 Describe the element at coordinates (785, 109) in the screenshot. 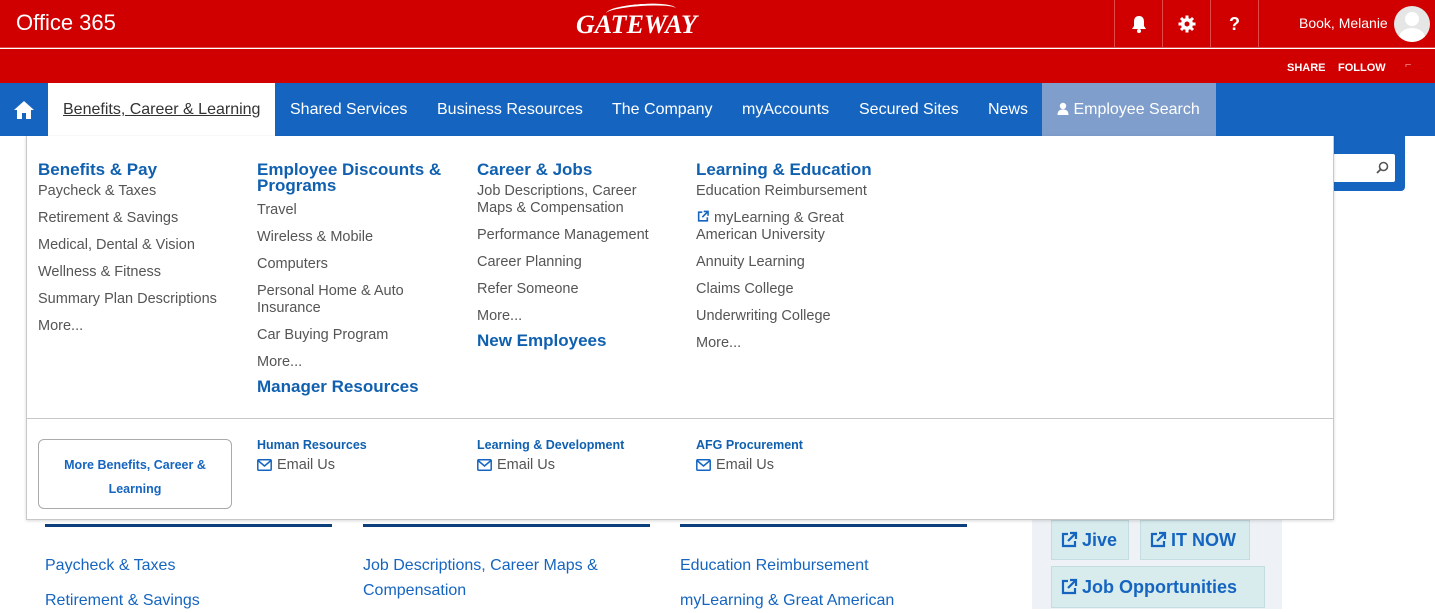

I see `nav-myaccounts: myAccounts` at that location.